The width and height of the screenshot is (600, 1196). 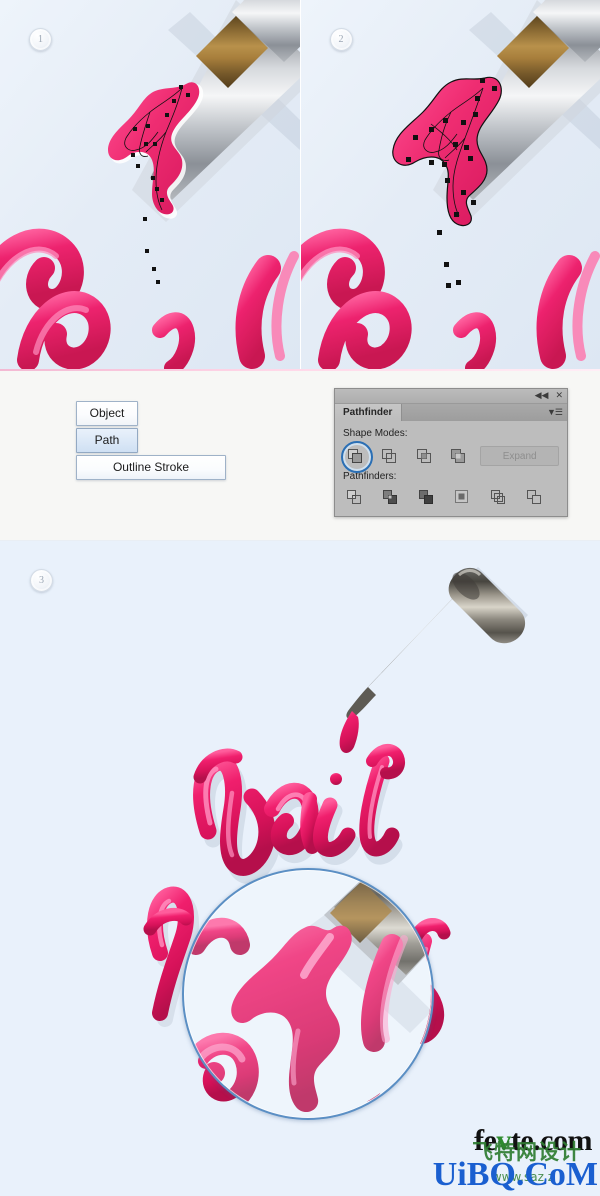 I want to click on pathfinder-divide-button, so click(x=354, y=497).